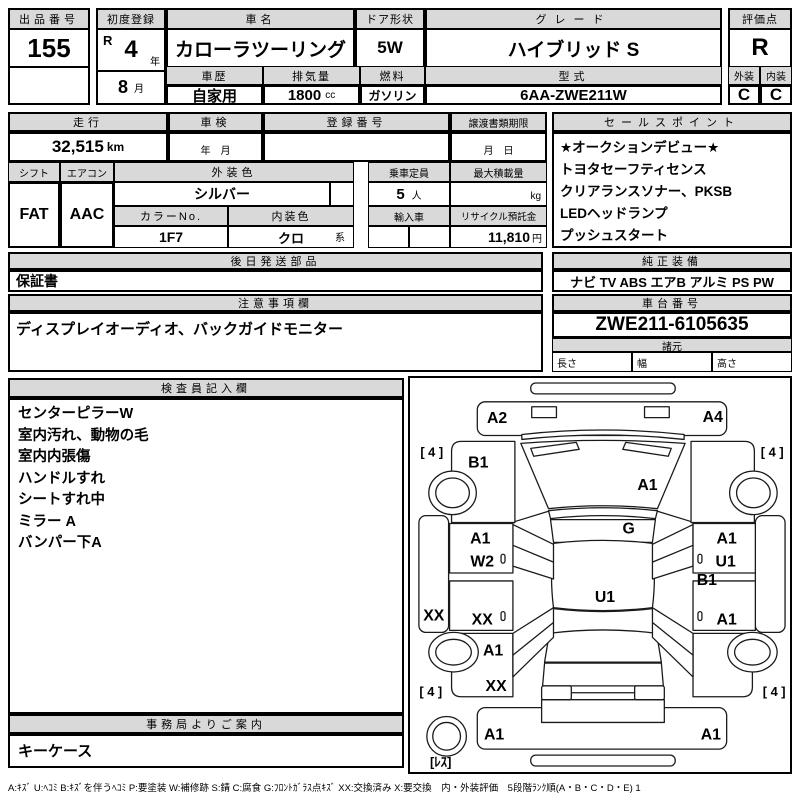 The width and height of the screenshot is (800, 800). I want to click on car-name-label: 車名, so click(260, 19).